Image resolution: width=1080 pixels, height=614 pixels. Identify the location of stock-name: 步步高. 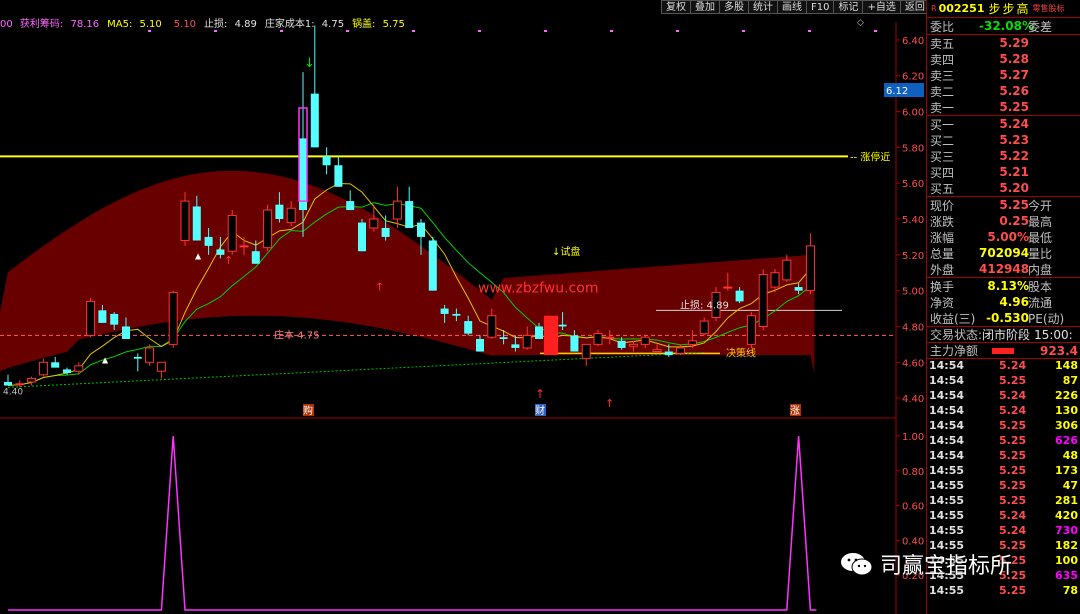
(1009, 9).